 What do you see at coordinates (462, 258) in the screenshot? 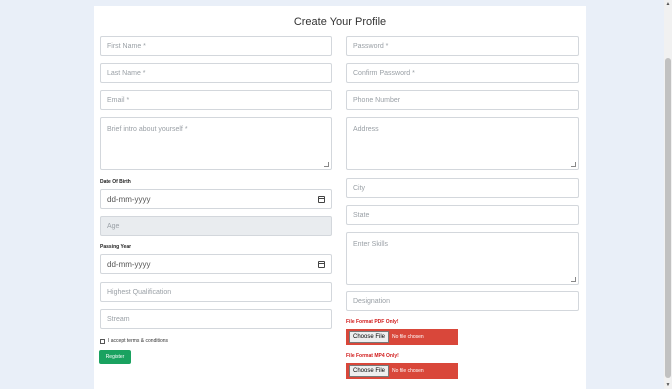
I see `skills-textarea: Enter Skills` at bounding box center [462, 258].